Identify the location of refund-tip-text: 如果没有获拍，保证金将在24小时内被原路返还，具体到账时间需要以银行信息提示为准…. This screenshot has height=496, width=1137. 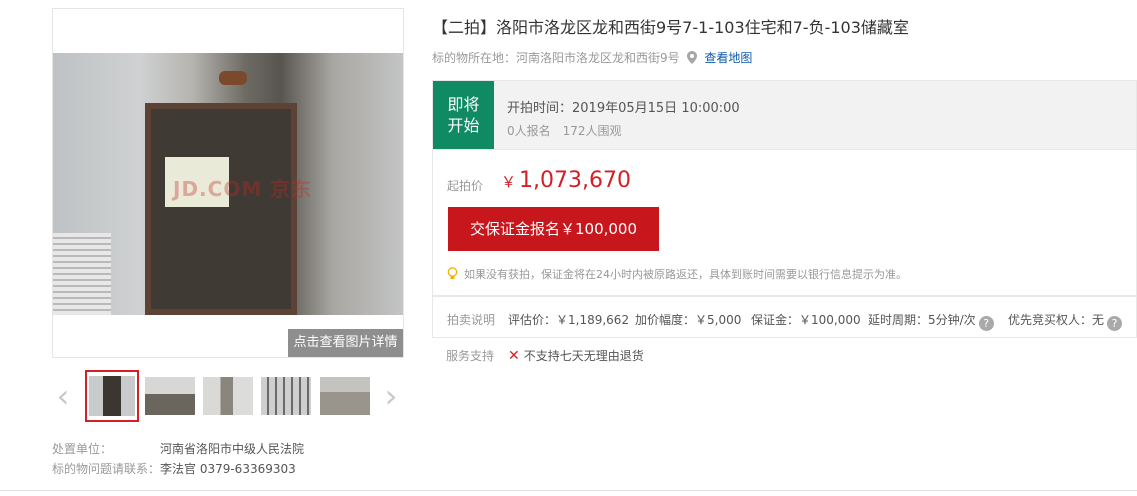
(685, 274).